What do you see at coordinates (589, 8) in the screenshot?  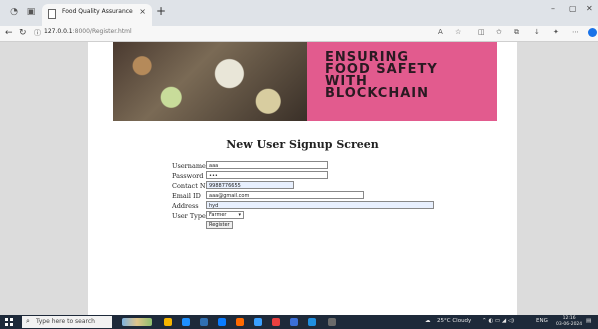 I see `close-window-button: ✕` at bounding box center [589, 8].